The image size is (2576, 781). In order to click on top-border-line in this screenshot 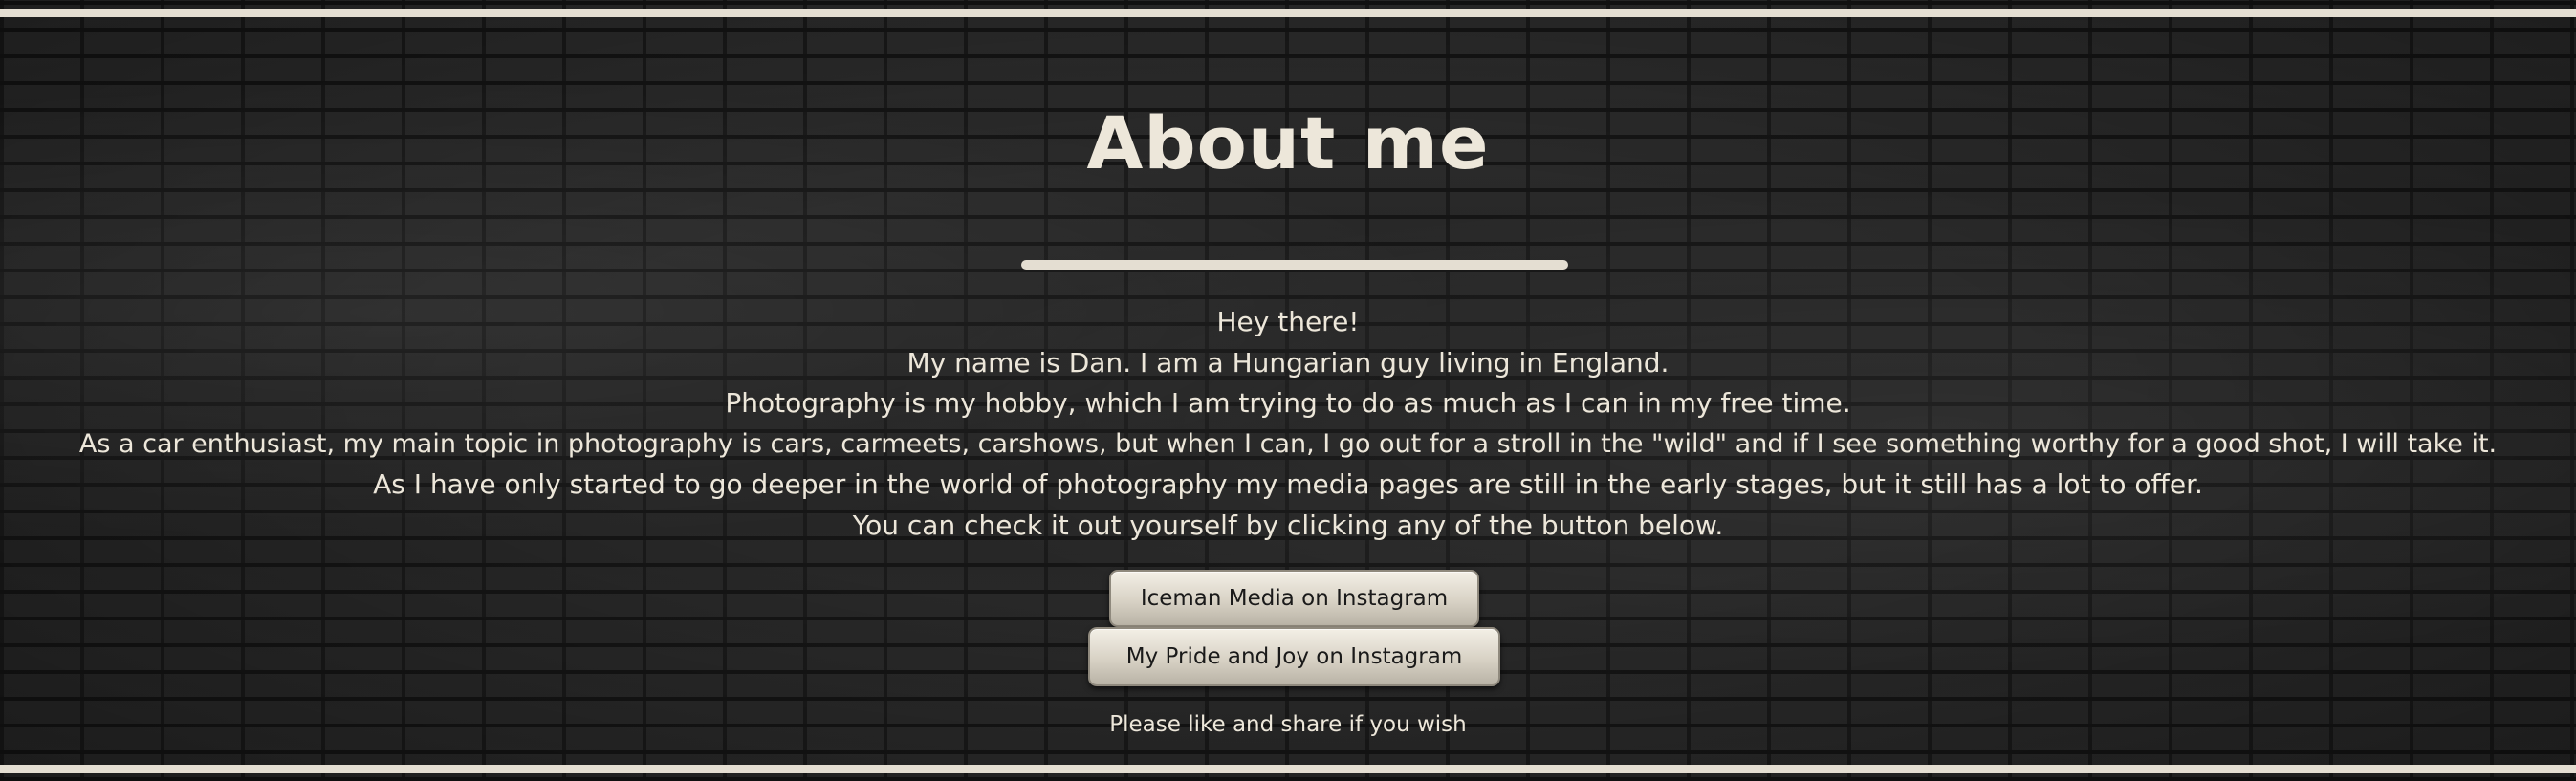, I will do `click(1288, 13)`.